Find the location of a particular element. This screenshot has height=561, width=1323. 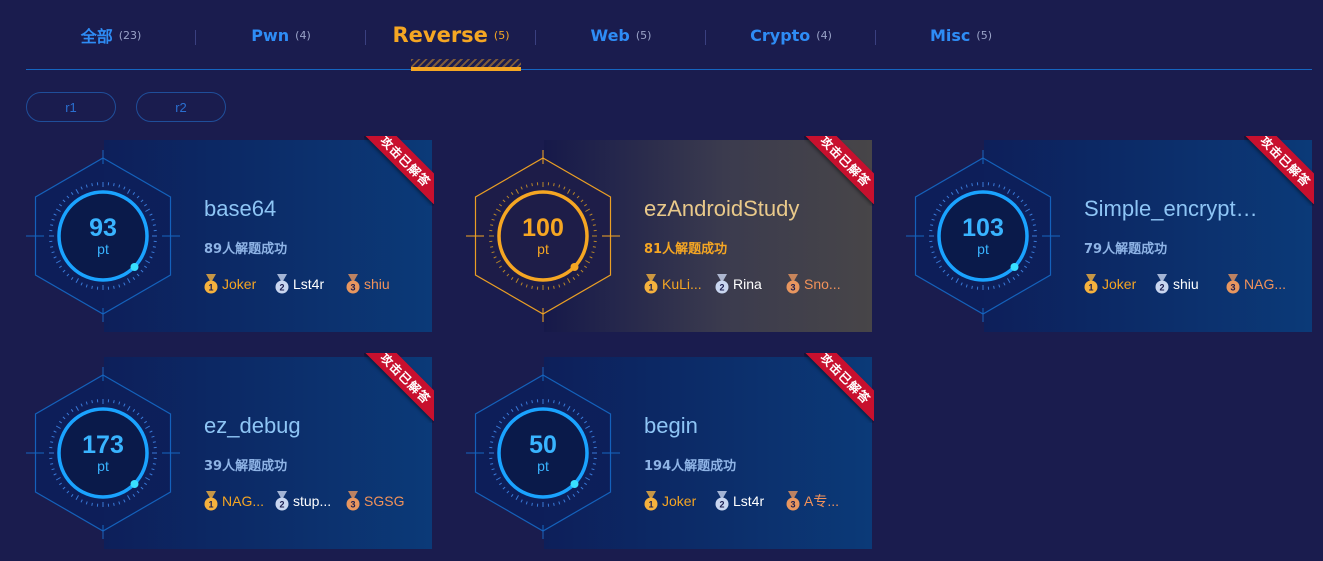

score-value: 173 is located at coordinates (103, 445).